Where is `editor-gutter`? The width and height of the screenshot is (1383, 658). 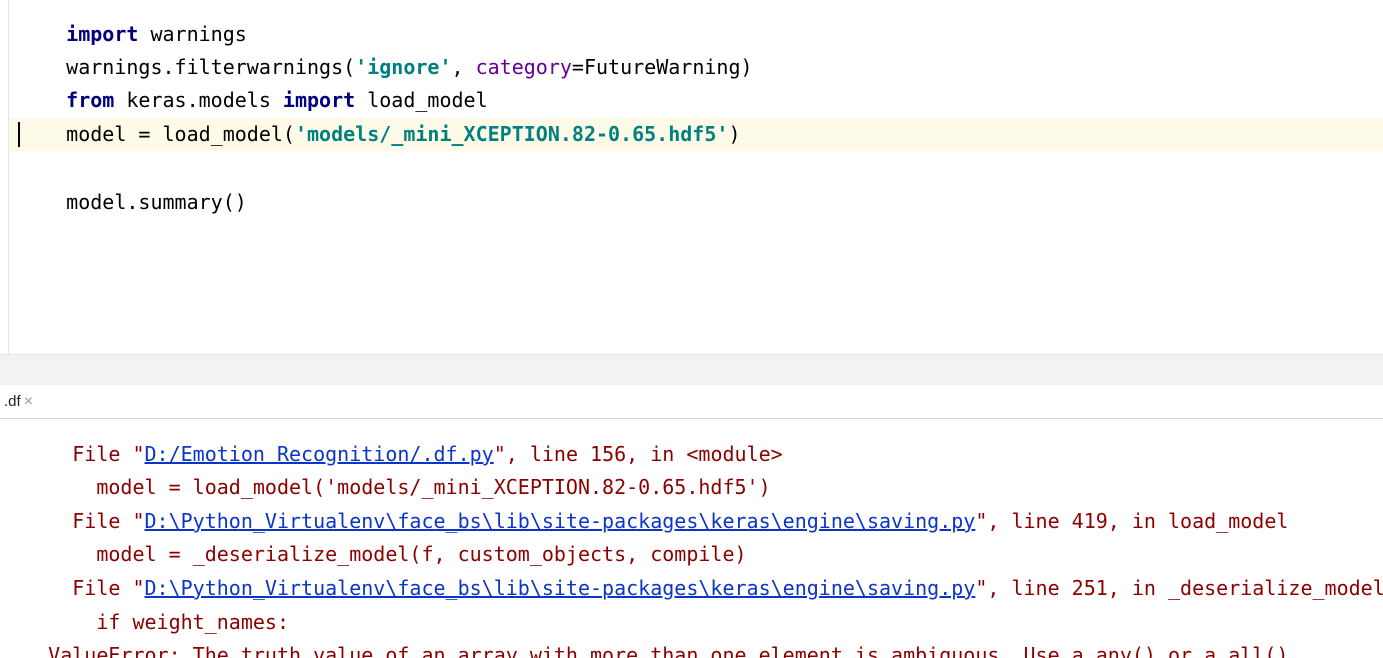
editor-gutter is located at coordinates (4, 177).